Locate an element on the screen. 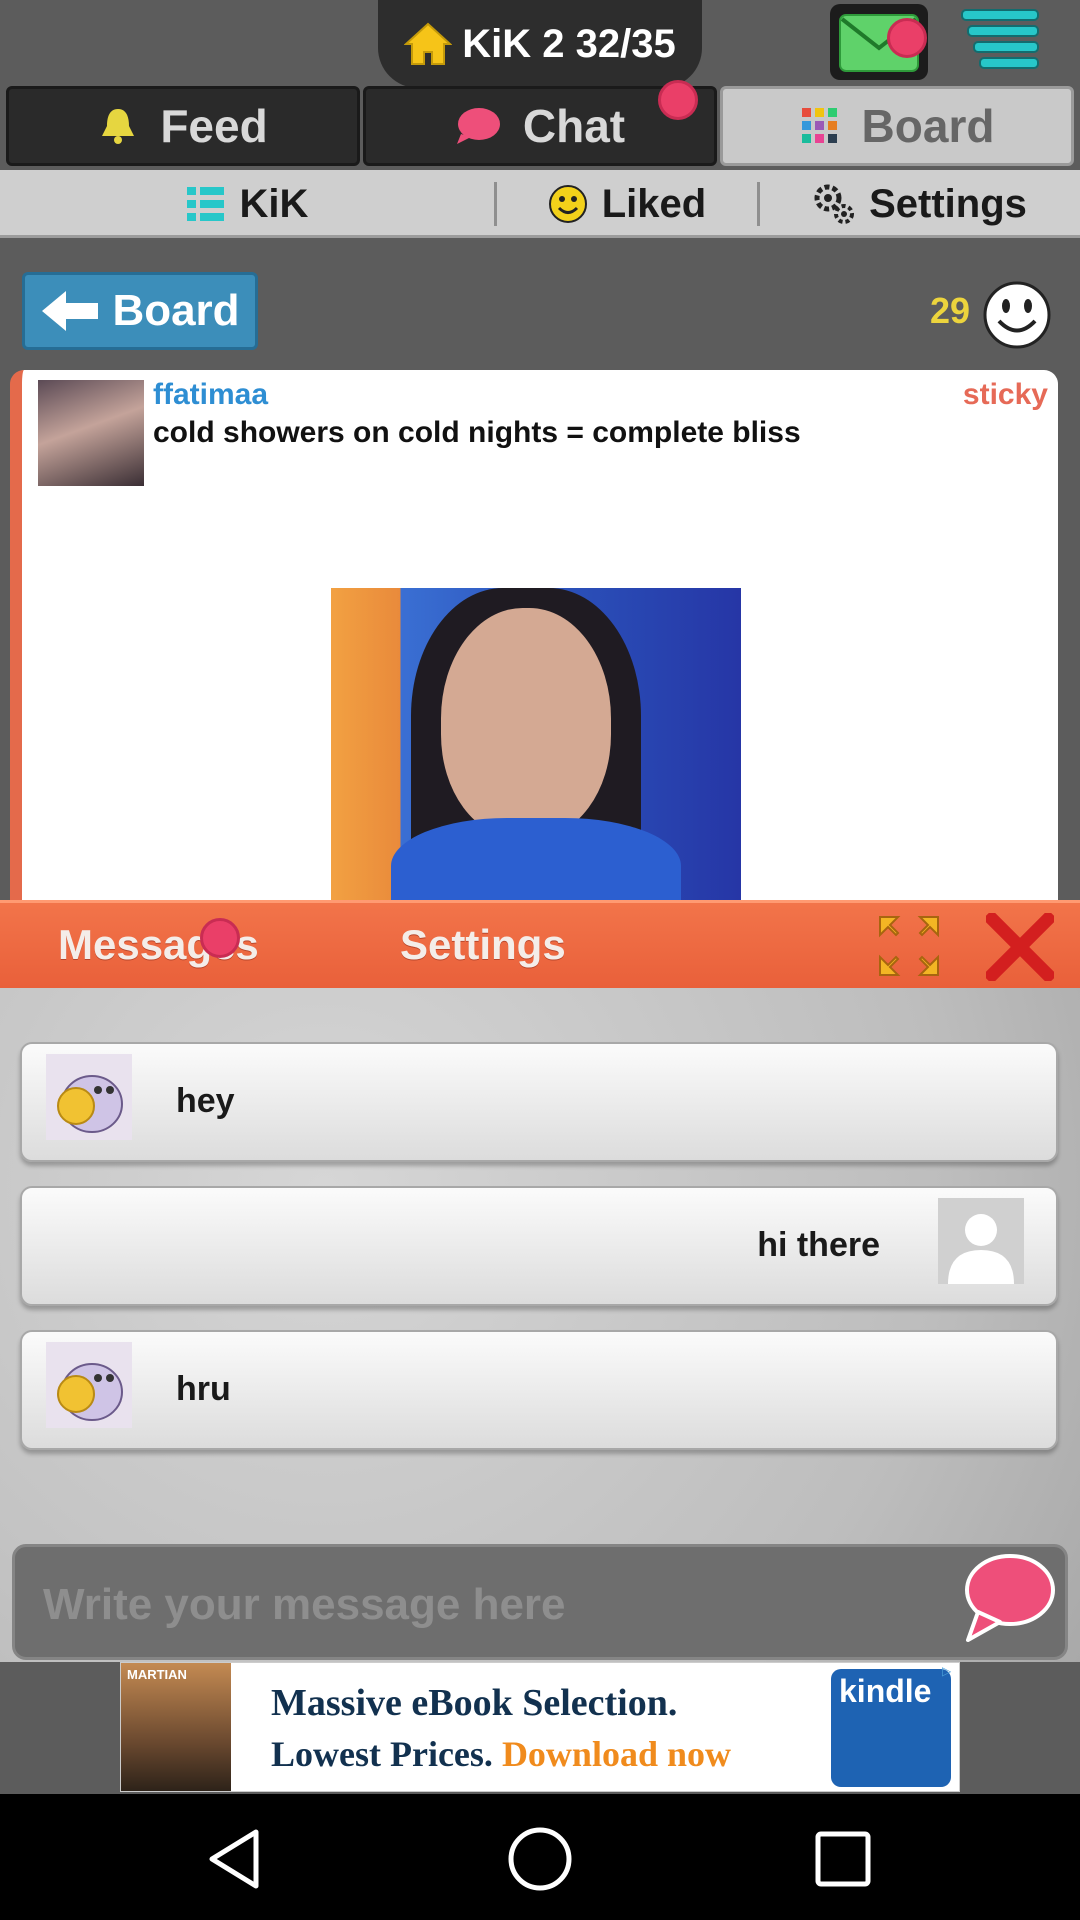 The width and height of the screenshot is (1080, 1920). message-text: hey is located at coordinates (205, 1101).